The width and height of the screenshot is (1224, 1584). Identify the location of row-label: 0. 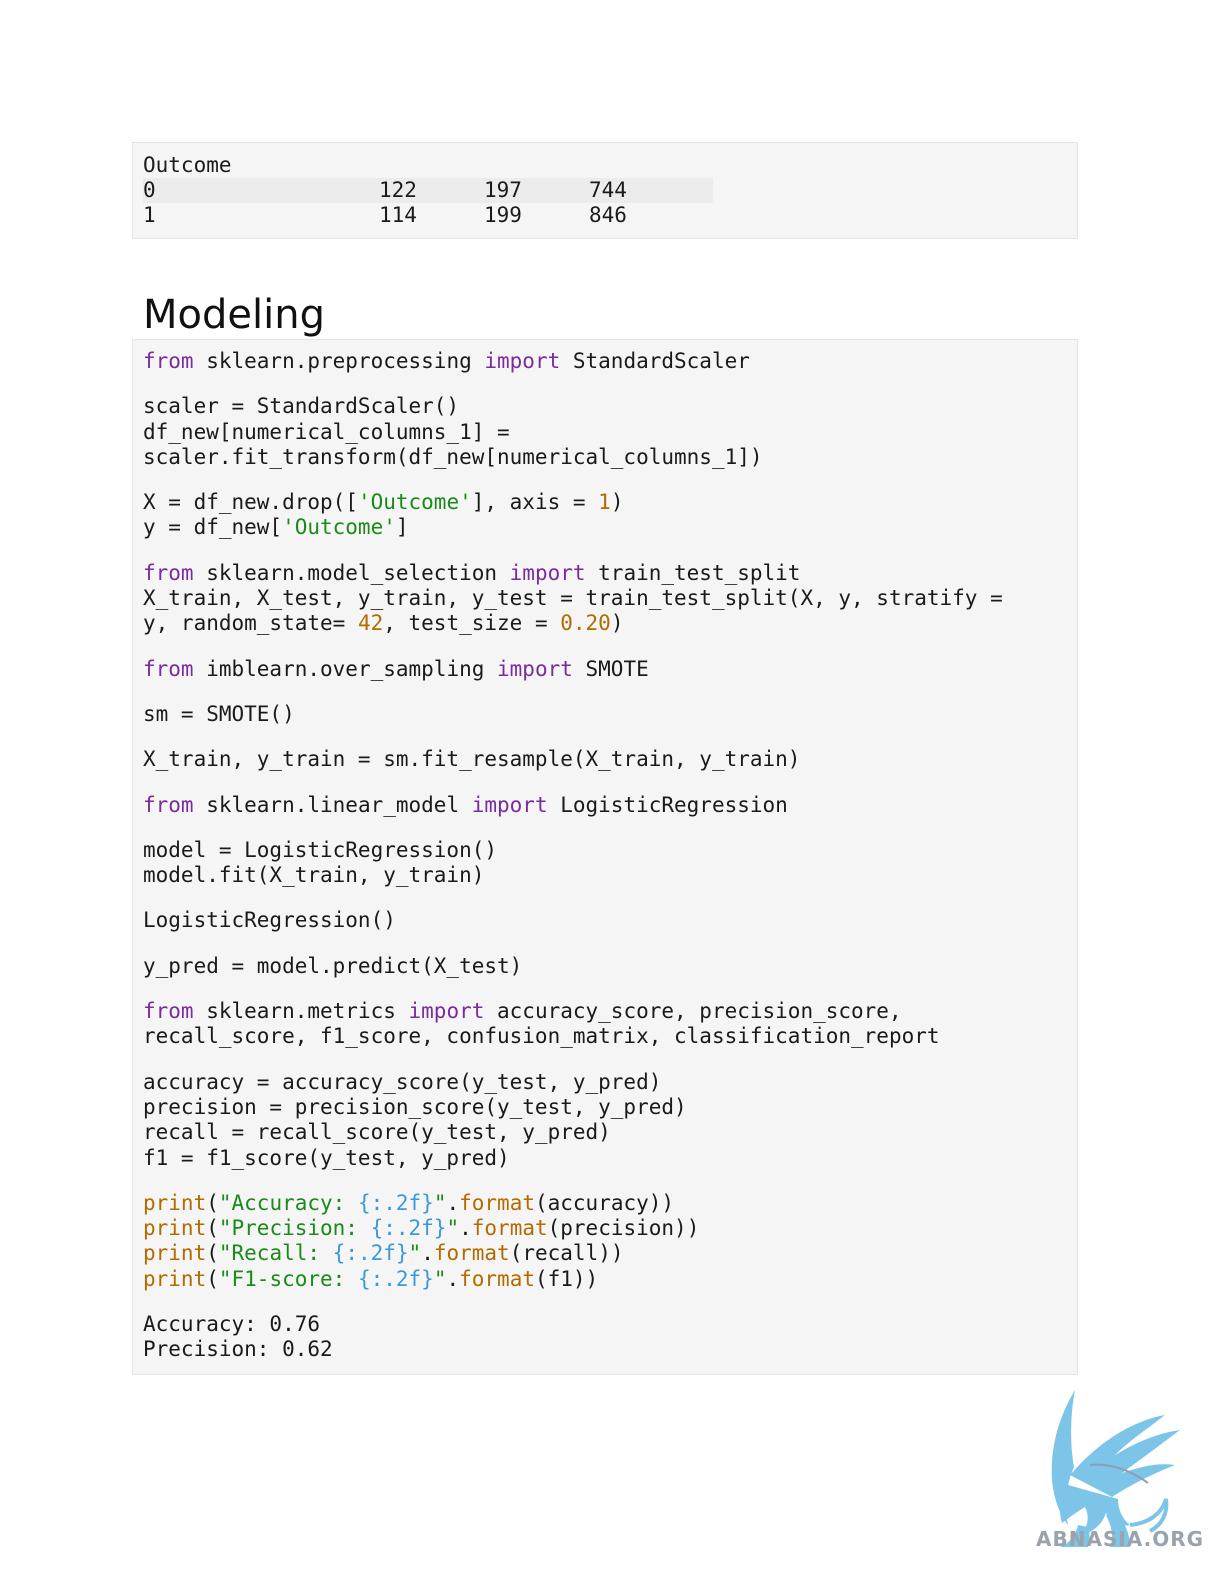
(149, 190).